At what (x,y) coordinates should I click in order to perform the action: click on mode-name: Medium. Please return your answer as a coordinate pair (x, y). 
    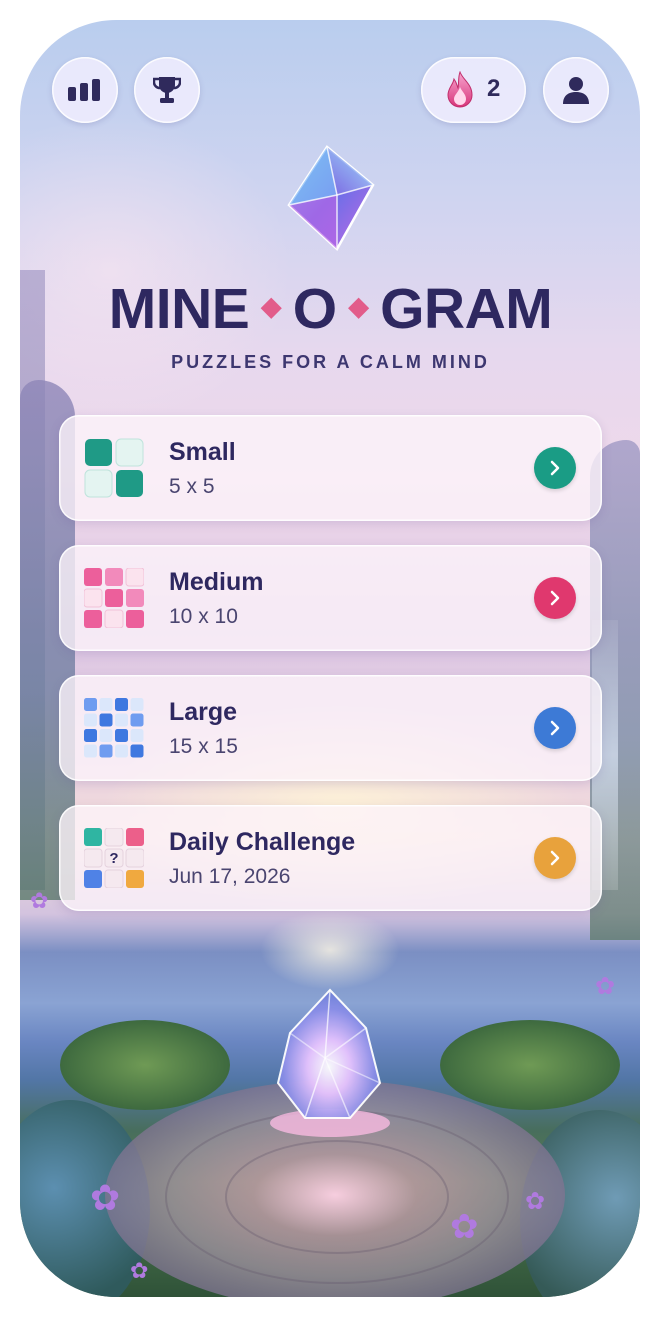
    Looking at the image, I should click on (216, 582).